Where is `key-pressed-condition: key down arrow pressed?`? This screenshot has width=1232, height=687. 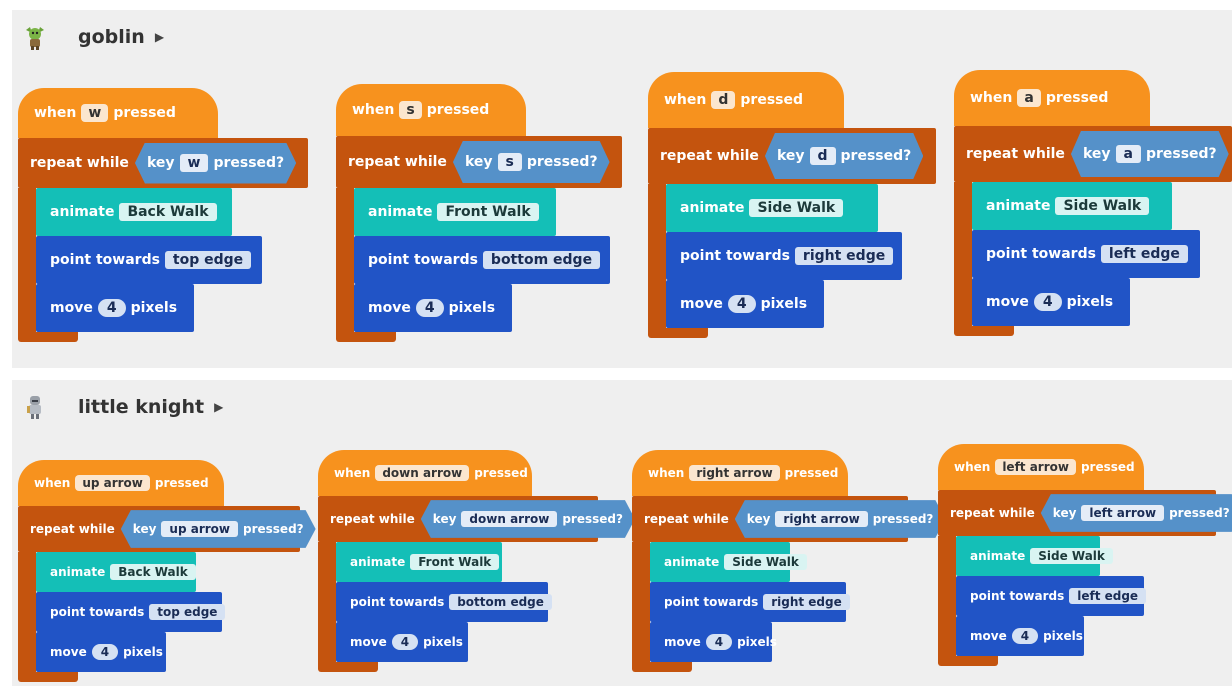 key-pressed-condition: key down arrow pressed? is located at coordinates (528, 519).